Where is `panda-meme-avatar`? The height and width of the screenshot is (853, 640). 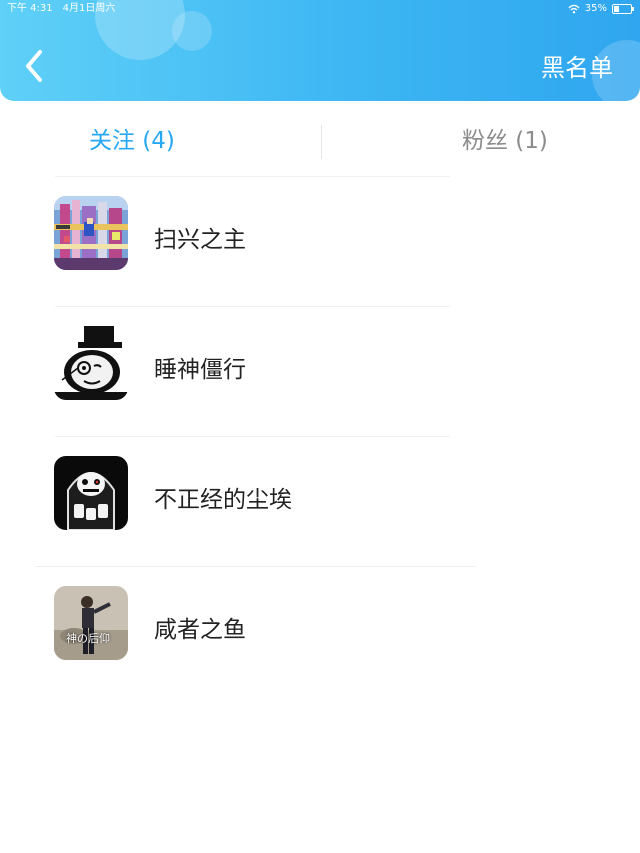 panda-meme-avatar is located at coordinates (91, 363).